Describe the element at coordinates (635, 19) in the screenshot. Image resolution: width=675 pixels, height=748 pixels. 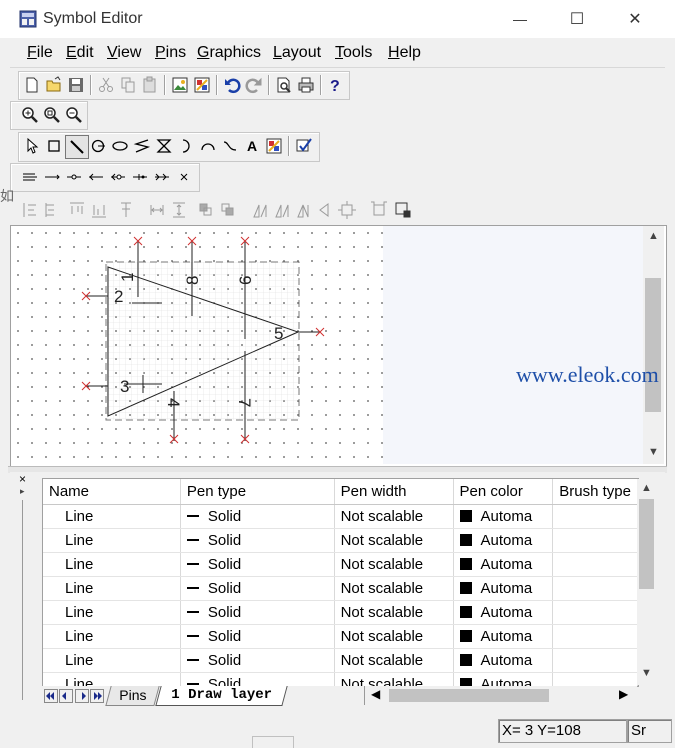
I see `close-window-button: ✕` at that location.